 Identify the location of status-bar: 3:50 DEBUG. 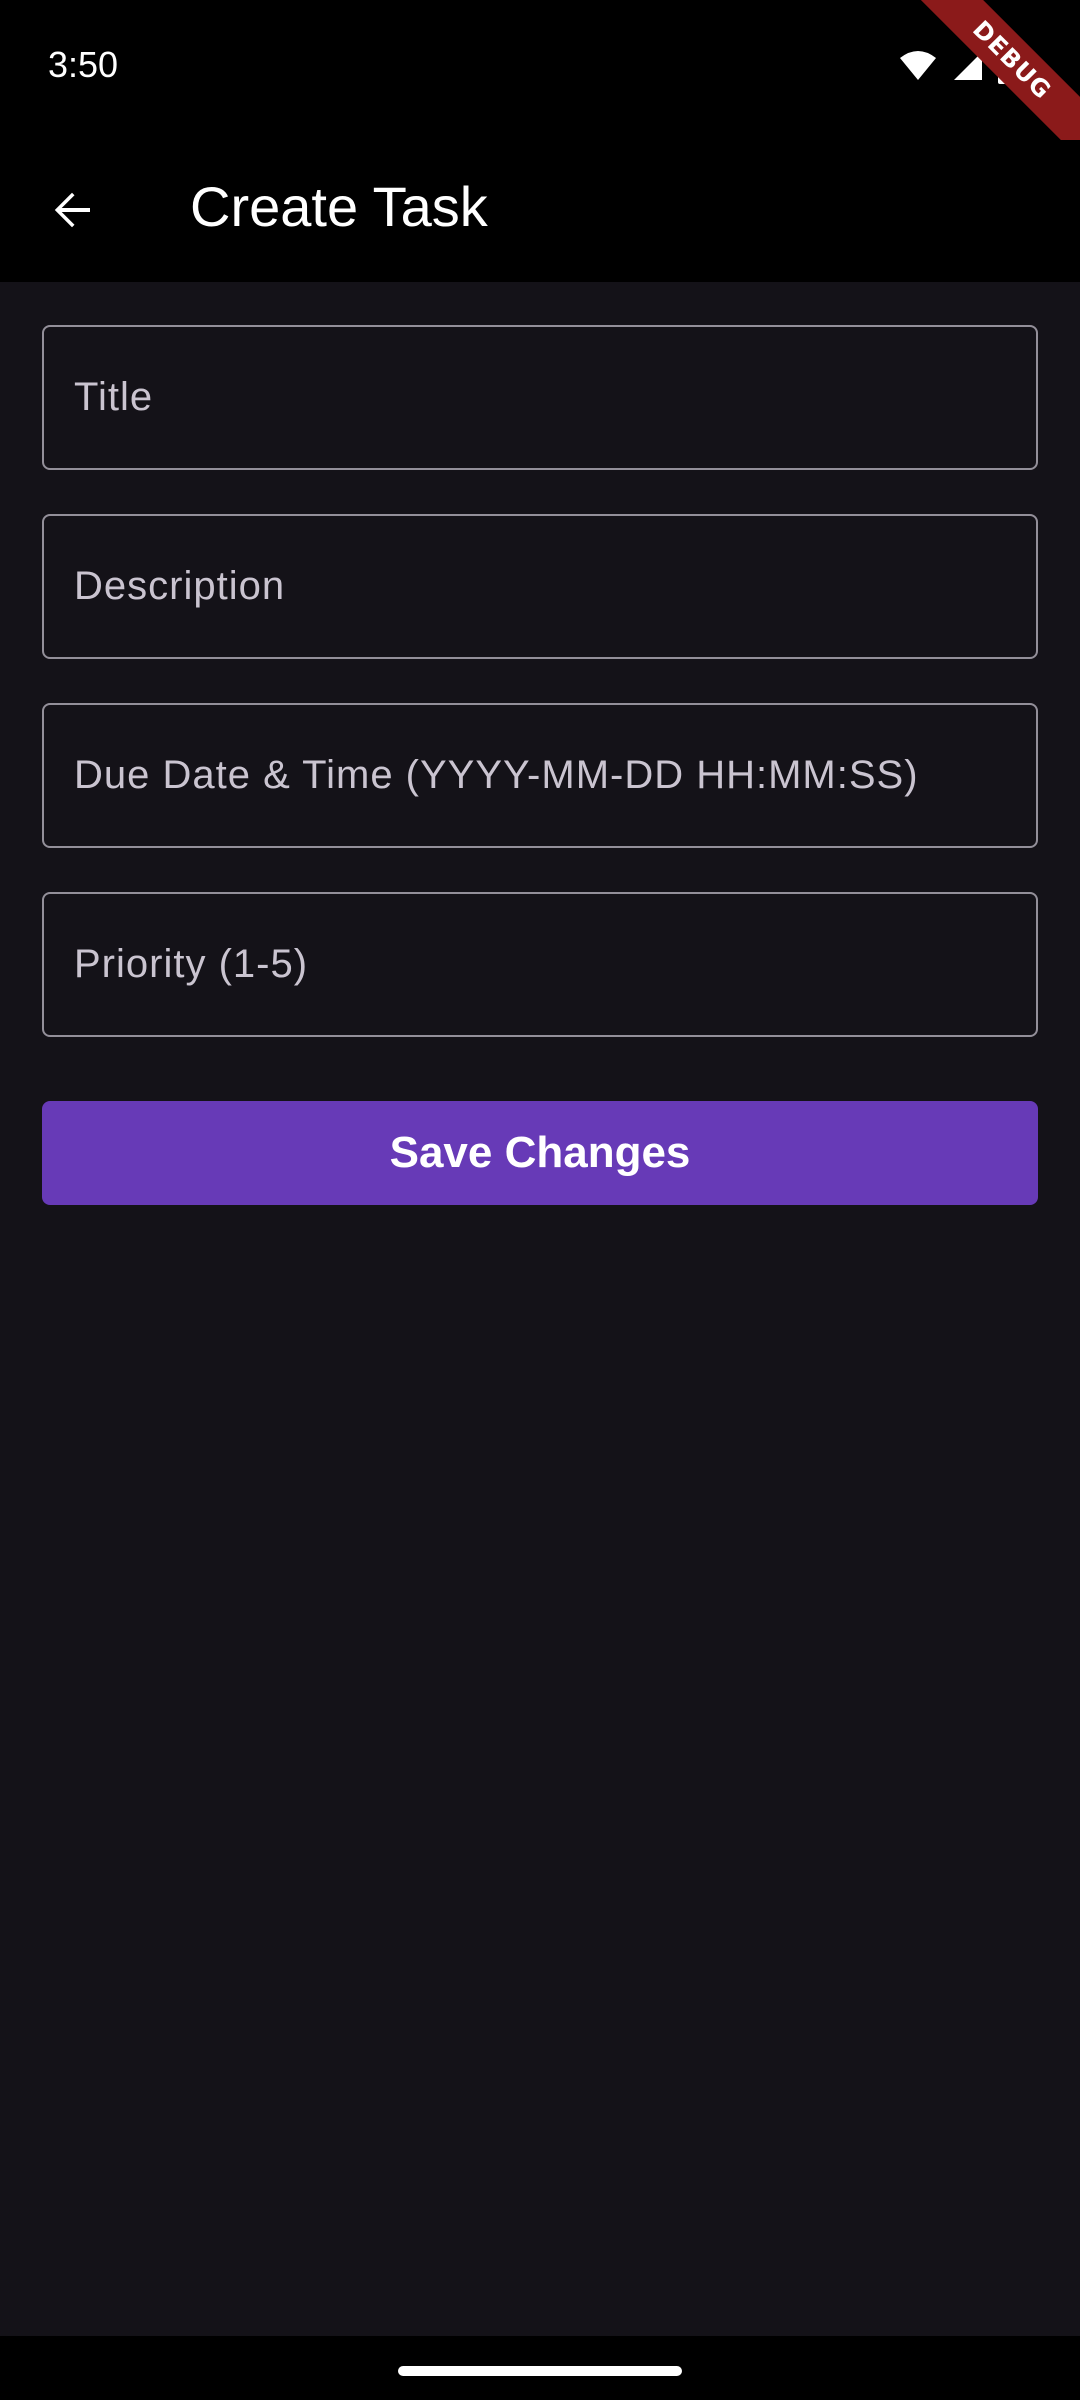
(540, 80).